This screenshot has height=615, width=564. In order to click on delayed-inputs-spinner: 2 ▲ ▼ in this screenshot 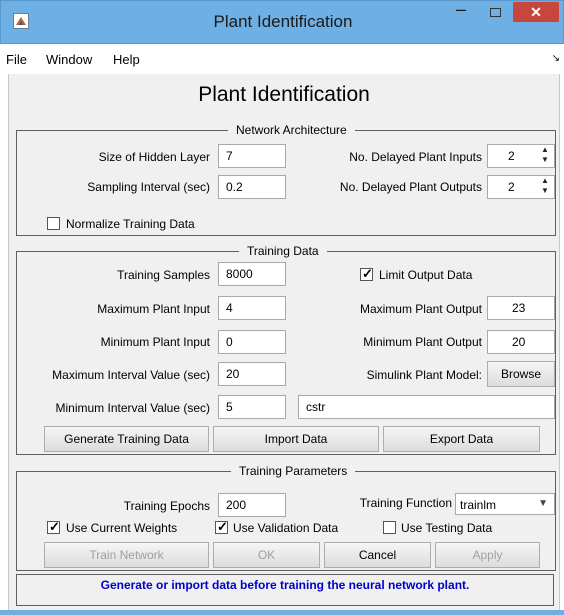, I will do `click(521, 156)`.